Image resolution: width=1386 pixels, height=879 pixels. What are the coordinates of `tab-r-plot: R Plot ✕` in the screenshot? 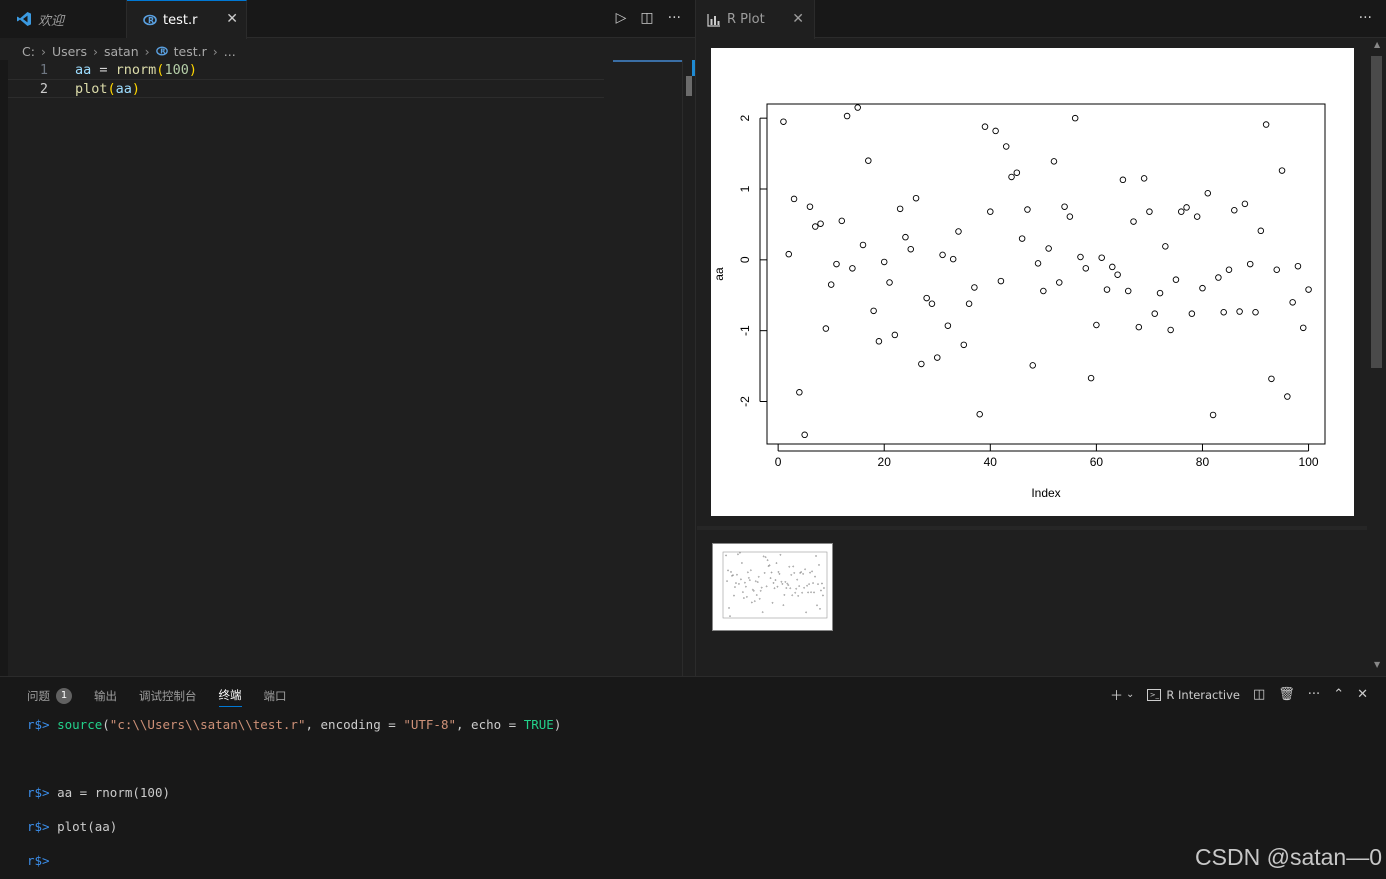 It's located at (756, 19).